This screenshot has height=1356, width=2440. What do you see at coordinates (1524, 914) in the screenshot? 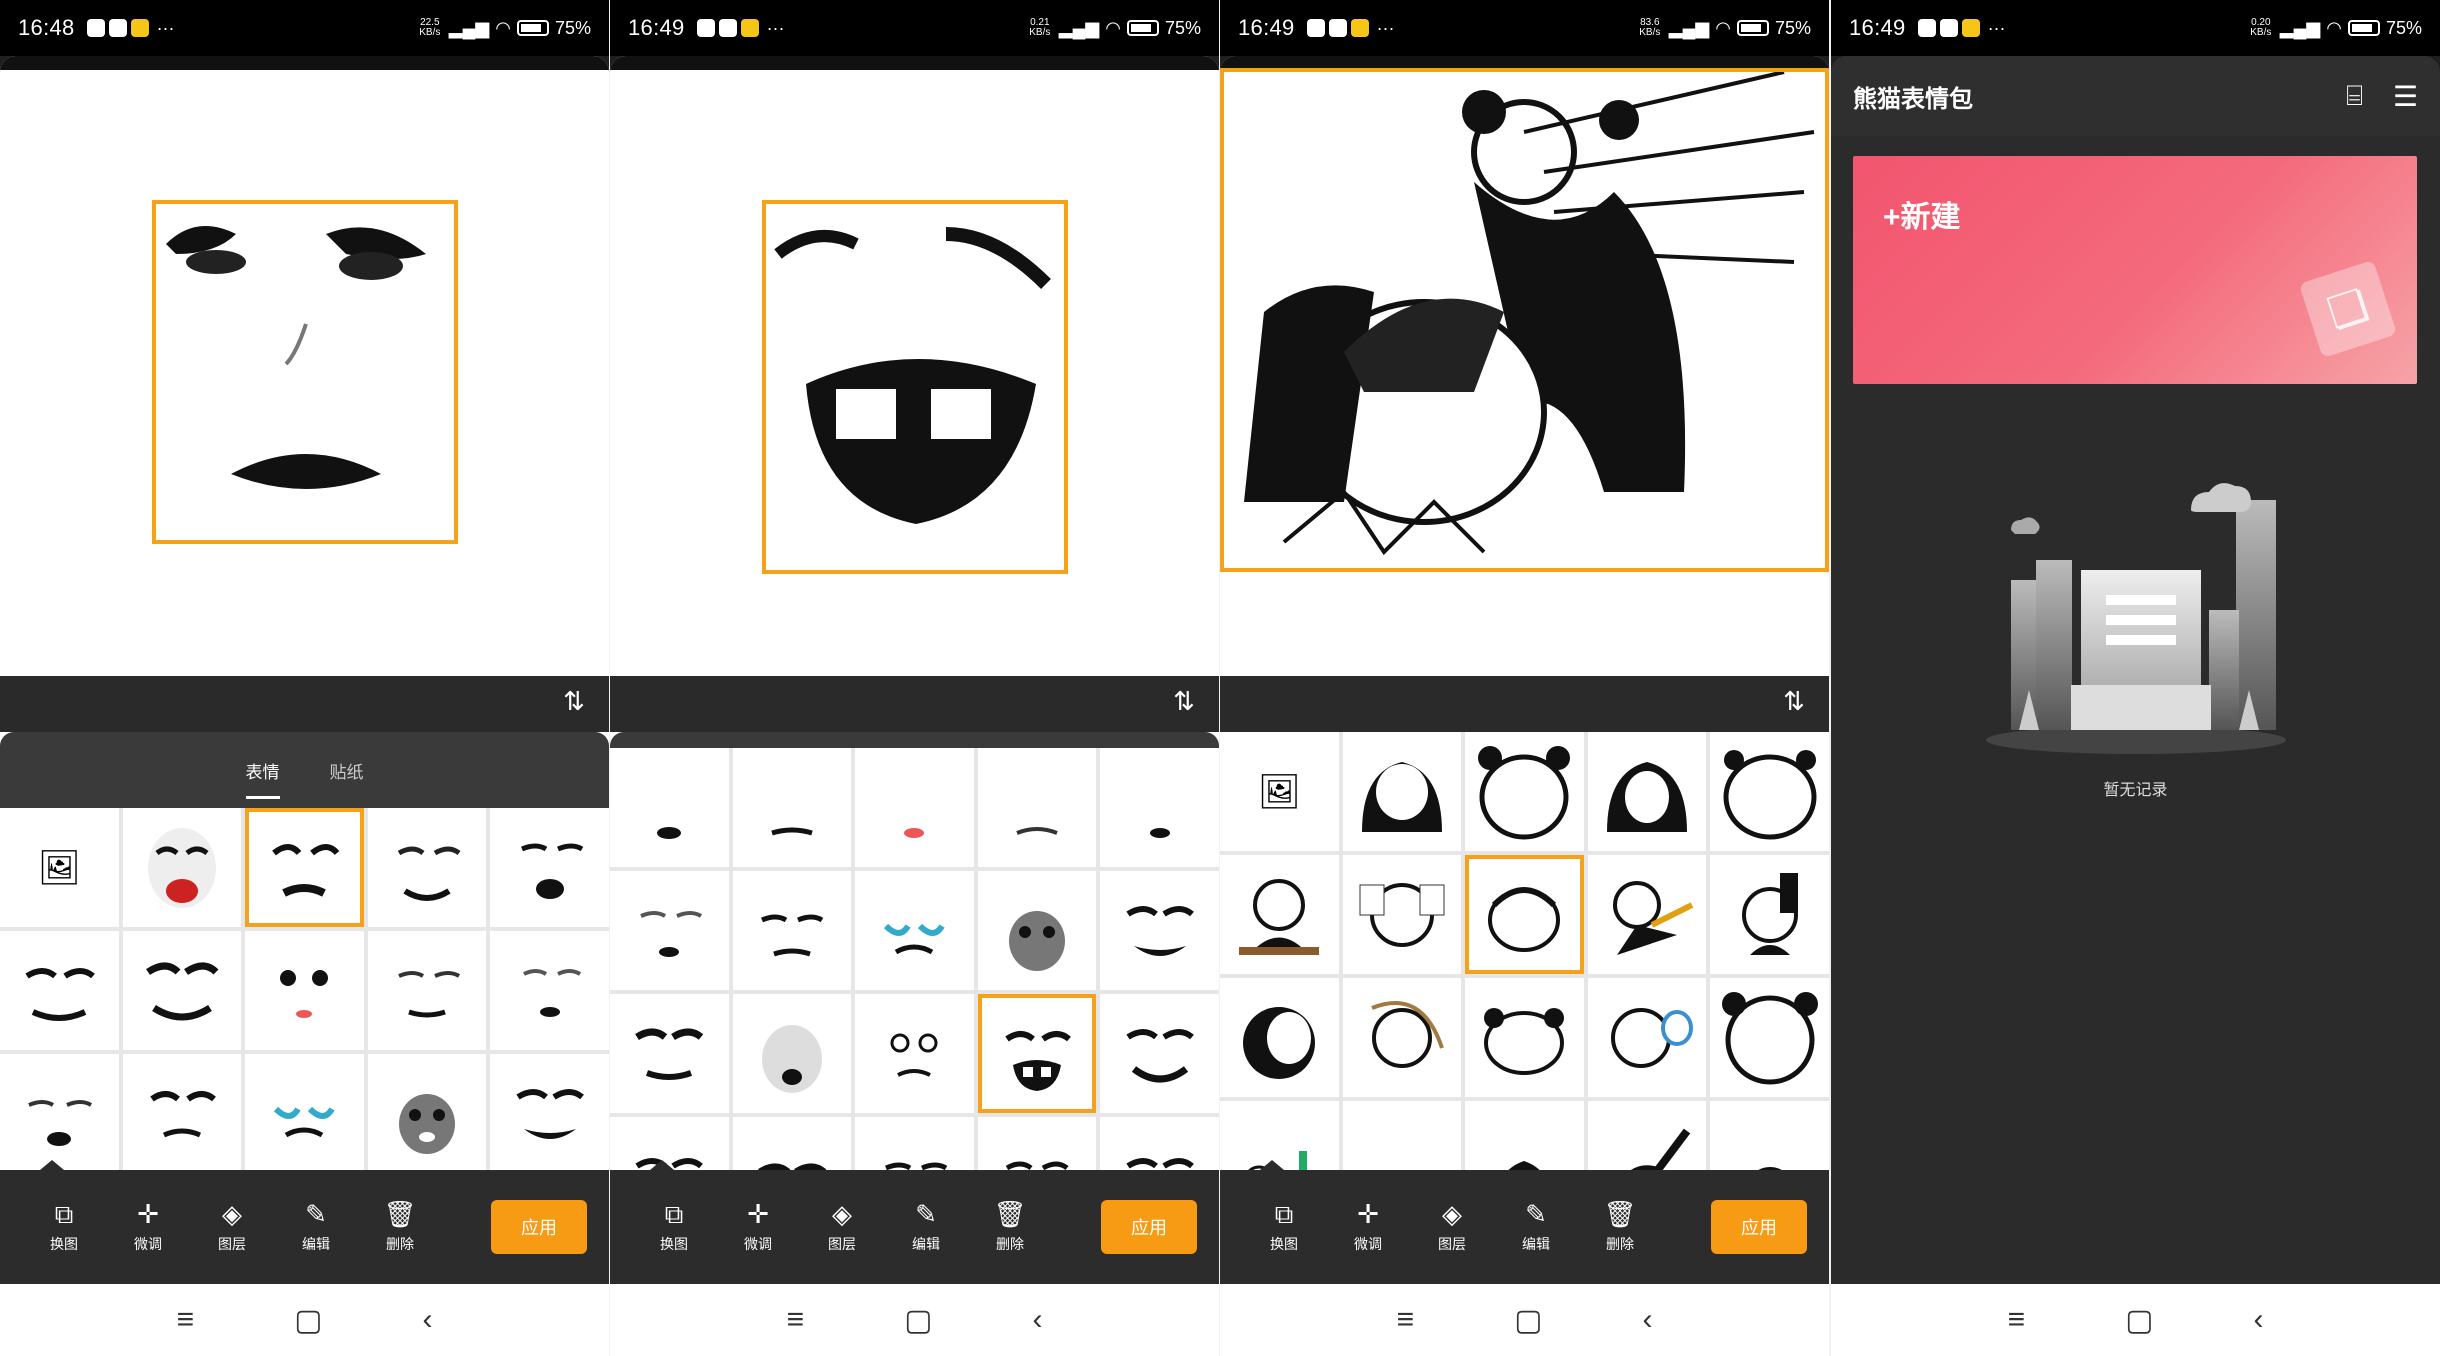
I see `panda-item-selected` at bounding box center [1524, 914].